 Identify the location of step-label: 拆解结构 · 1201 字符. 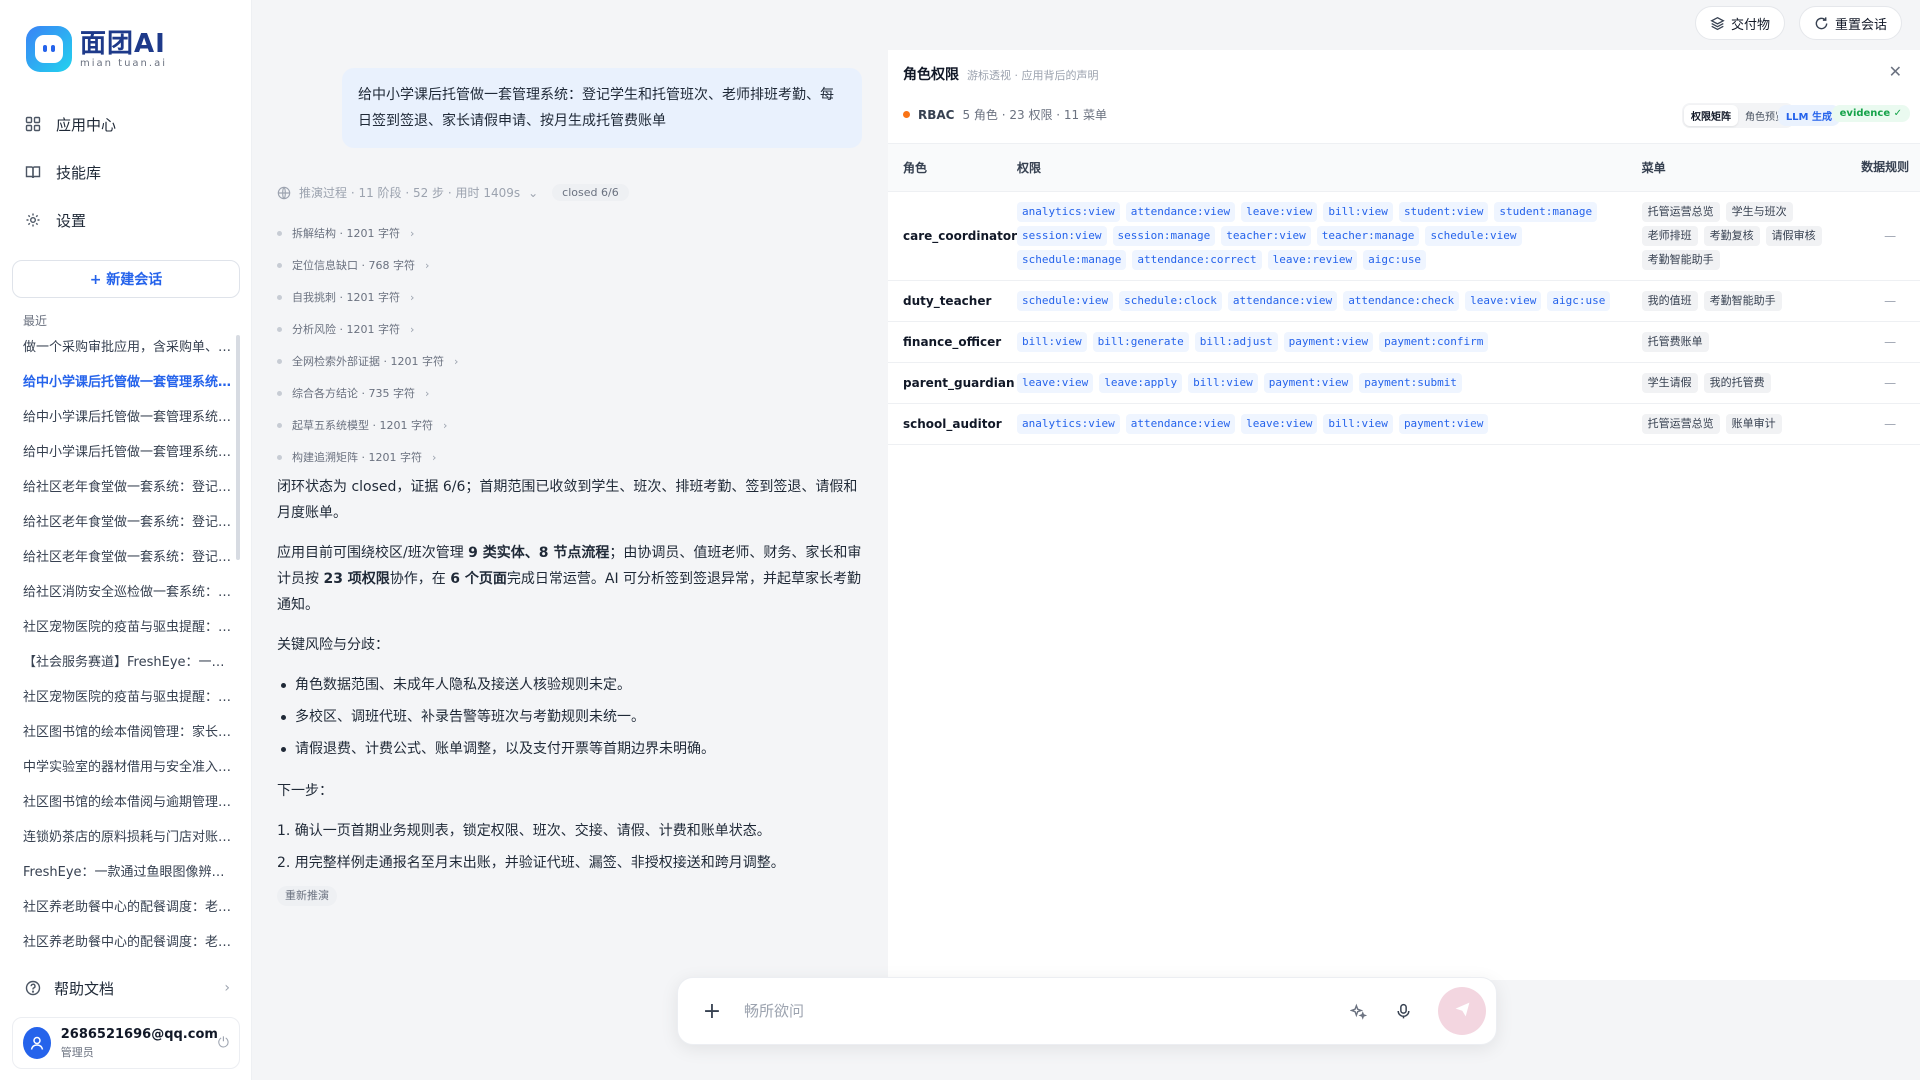
(346, 233).